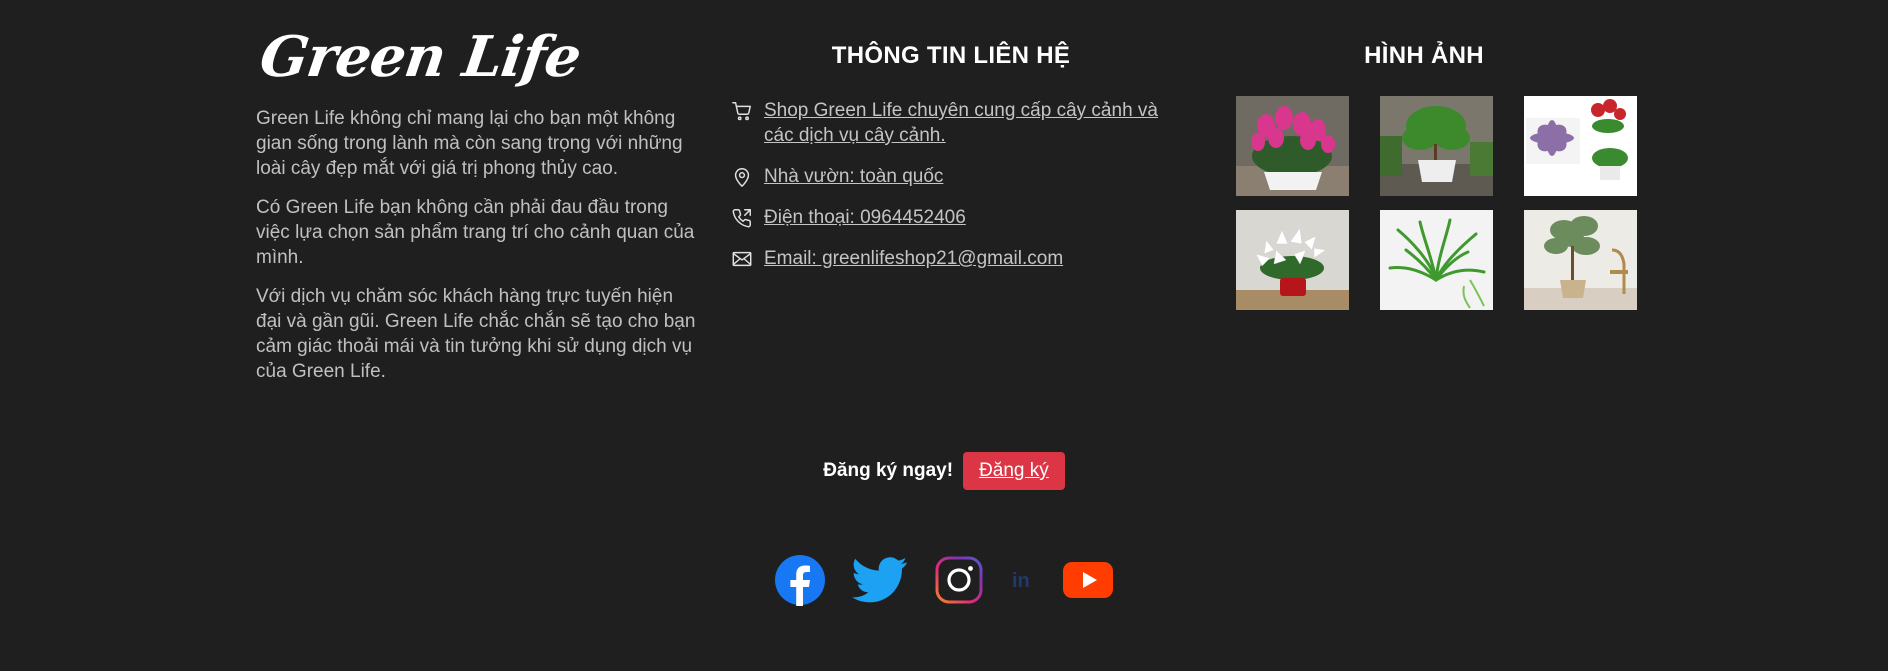 The height and width of the screenshot is (671, 1888). I want to click on contact-item-email: Email: greenlifeshop21@gmail.com, so click(951, 258).